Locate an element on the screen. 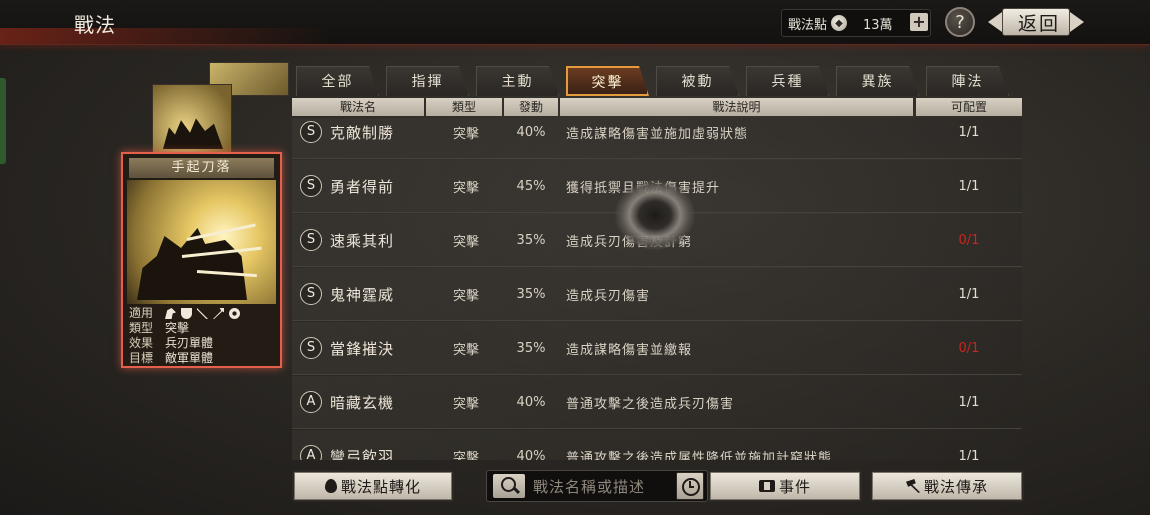  card-title: 手起刀落 is located at coordinates (201, 168).